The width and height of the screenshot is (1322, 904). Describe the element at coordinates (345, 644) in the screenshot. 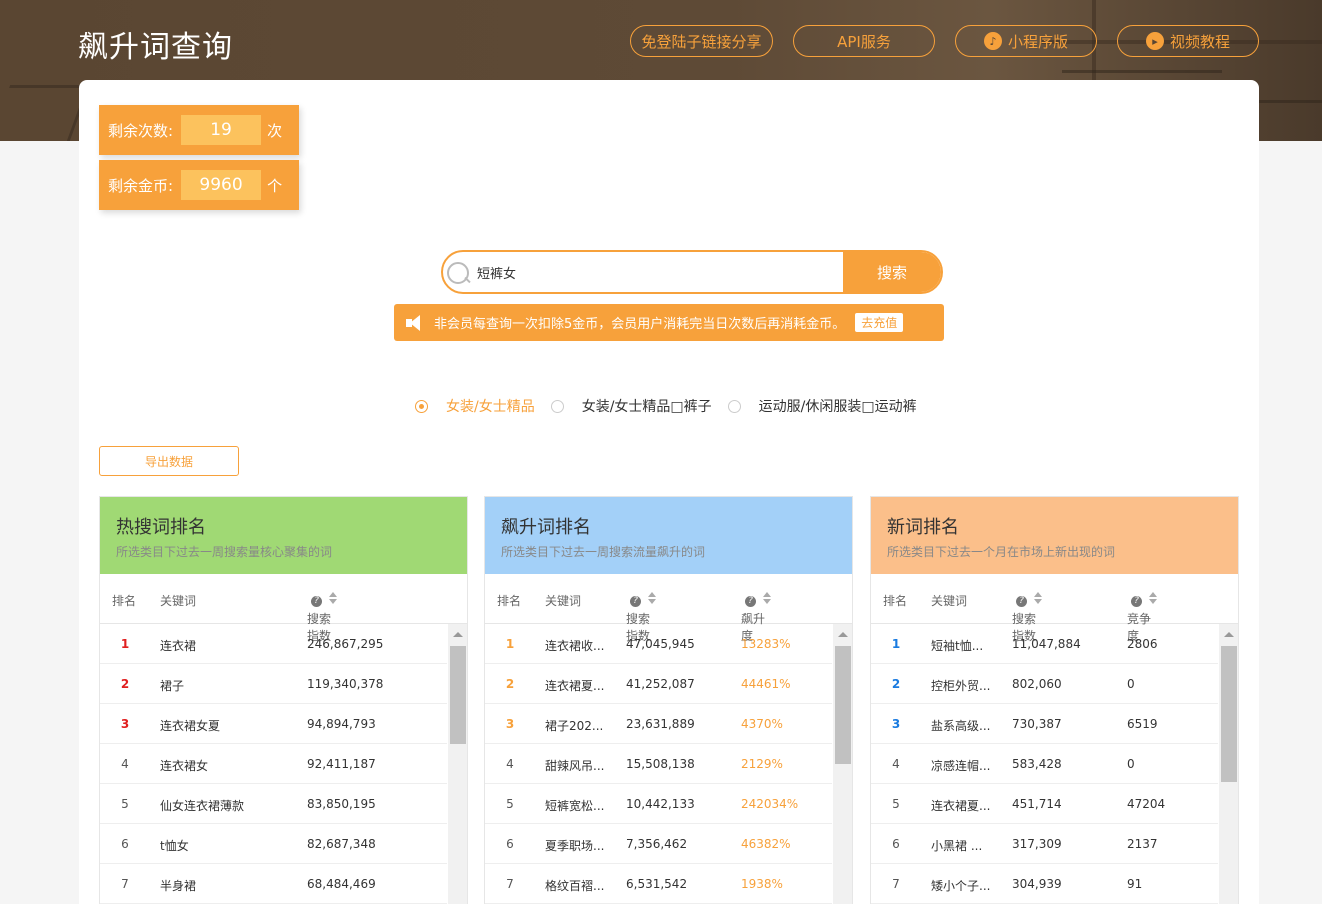

I see `search-index-cell: 246,867,295` at that location.